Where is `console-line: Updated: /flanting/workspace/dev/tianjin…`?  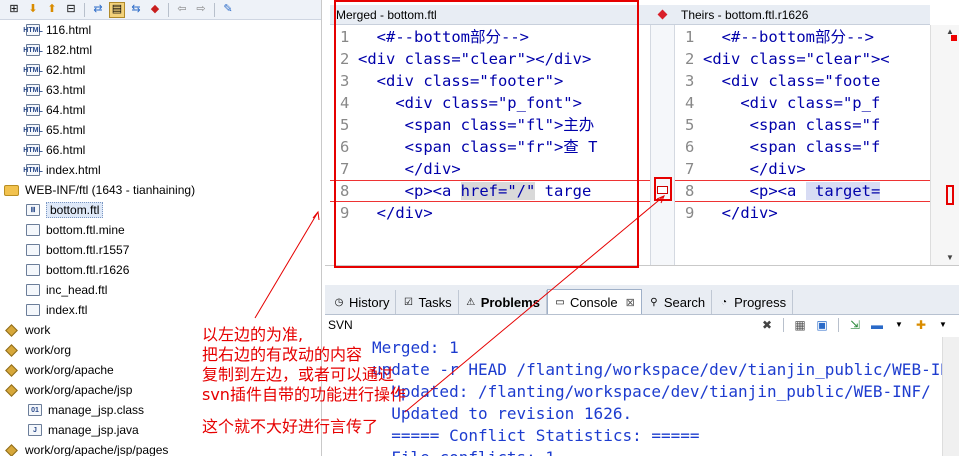
console-line: Updated: /flanting/workspace/dev/tianjin… is located at coordinates (651, 391).